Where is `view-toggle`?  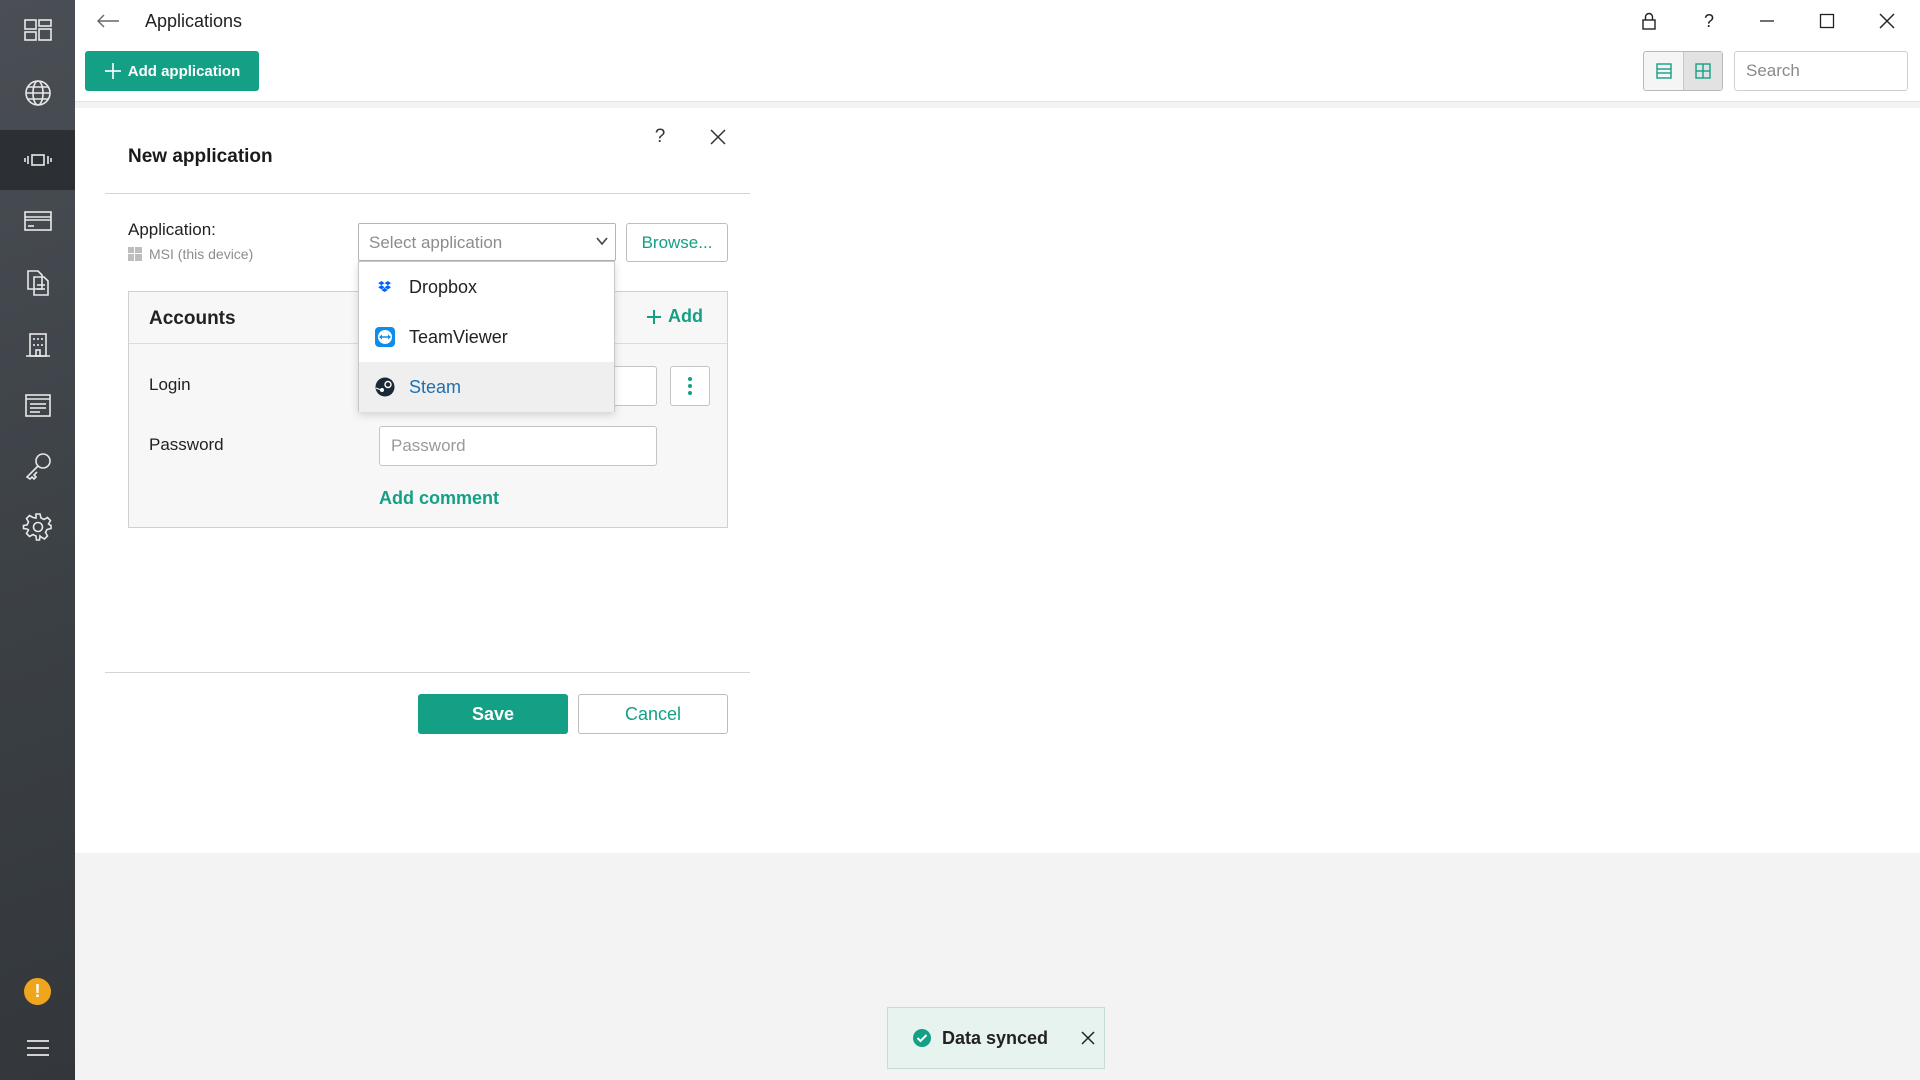
view-toggle is located at coordinates (1683, 71).